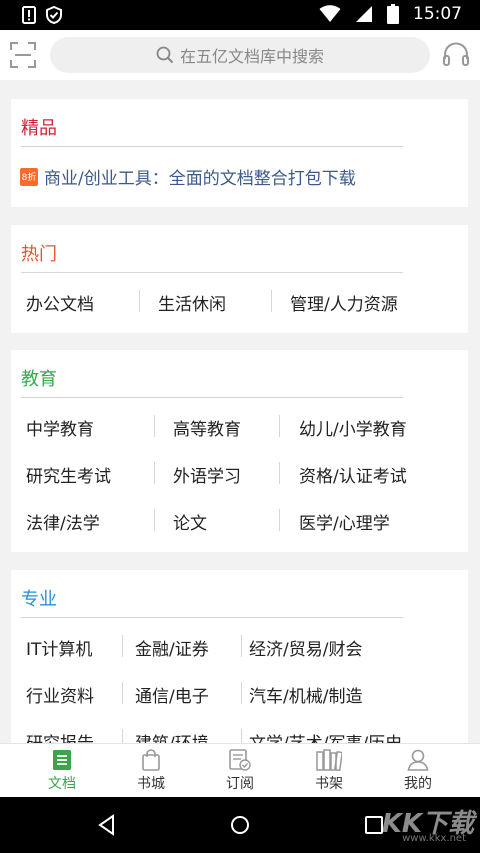 Image resolution: width=480 pixels, height=853 pixels. What do you see at coordinates (305, 647) in the screenshot?
I see `category-economy-trade: 经济/贸易/财会` at bounding box center [305, 647].